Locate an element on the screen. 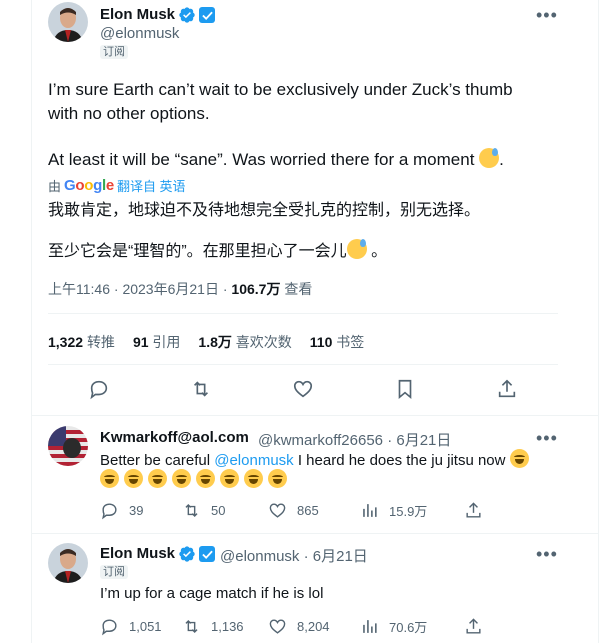 The width and height of the screenshot is (600, 643). quotes-stat: 91 引用 is located at coordinates (156, 342).